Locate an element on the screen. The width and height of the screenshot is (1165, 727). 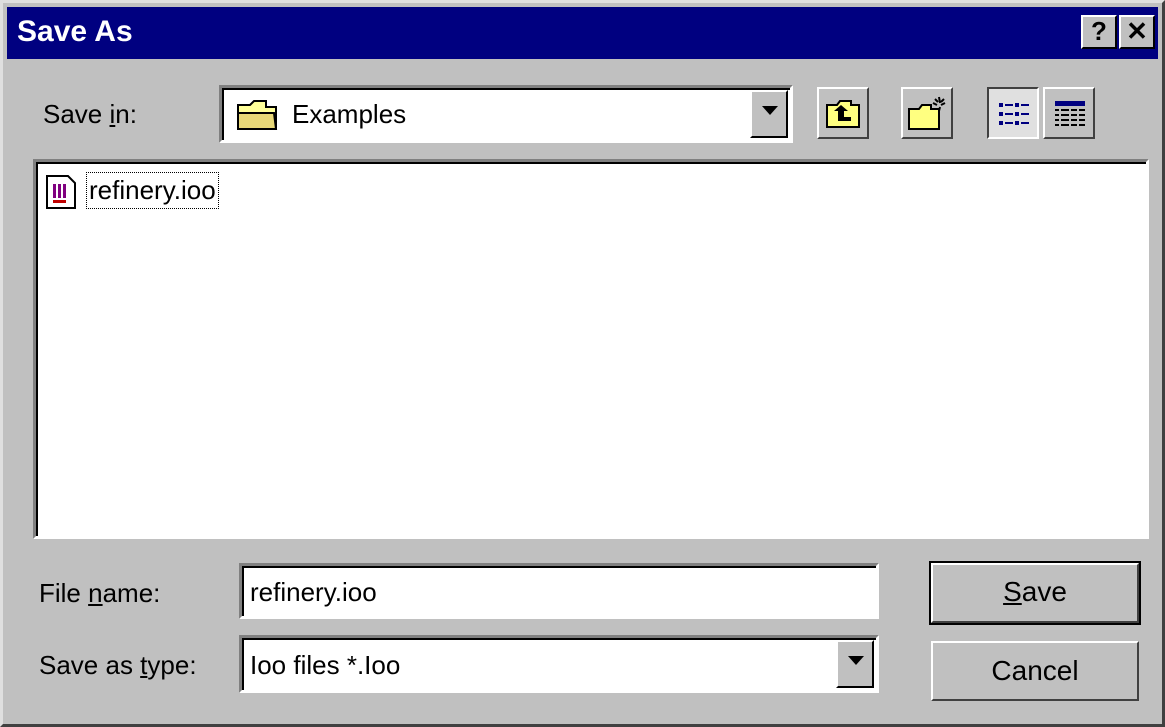
window-title: Save As is located at coordinates (75, 31).